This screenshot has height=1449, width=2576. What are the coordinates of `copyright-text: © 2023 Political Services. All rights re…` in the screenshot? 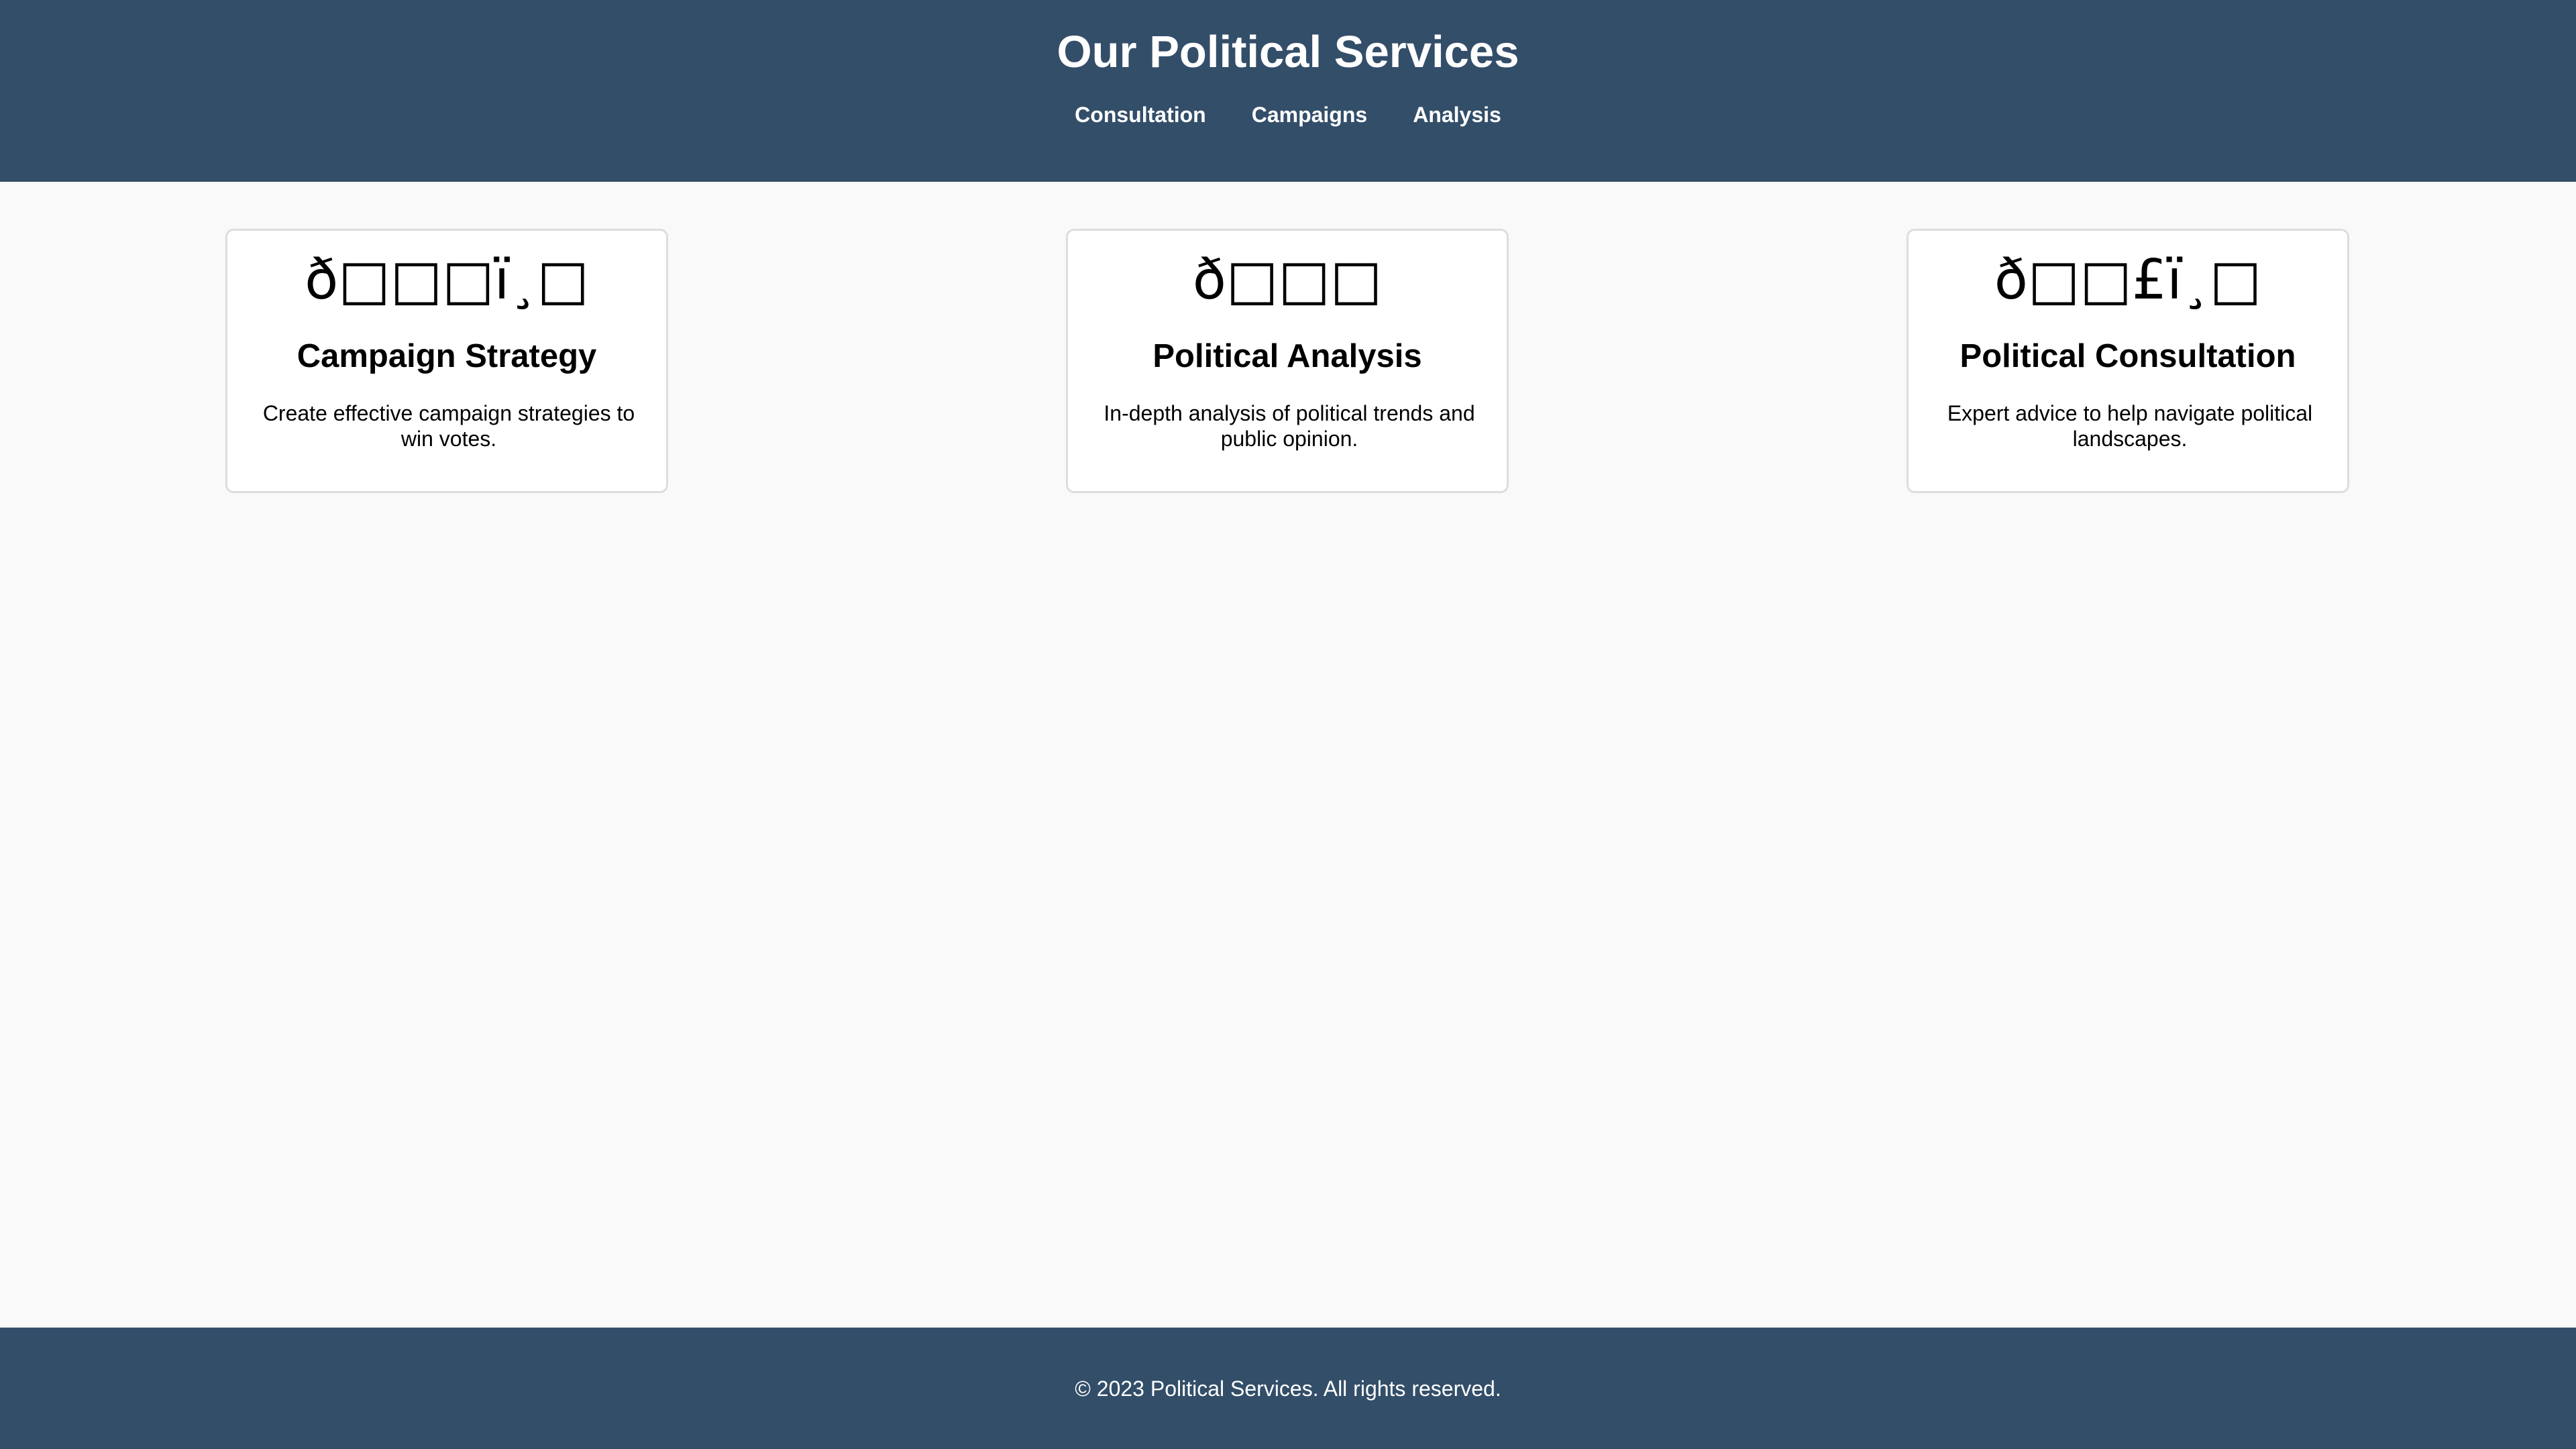 It's located at (1288, 1389).